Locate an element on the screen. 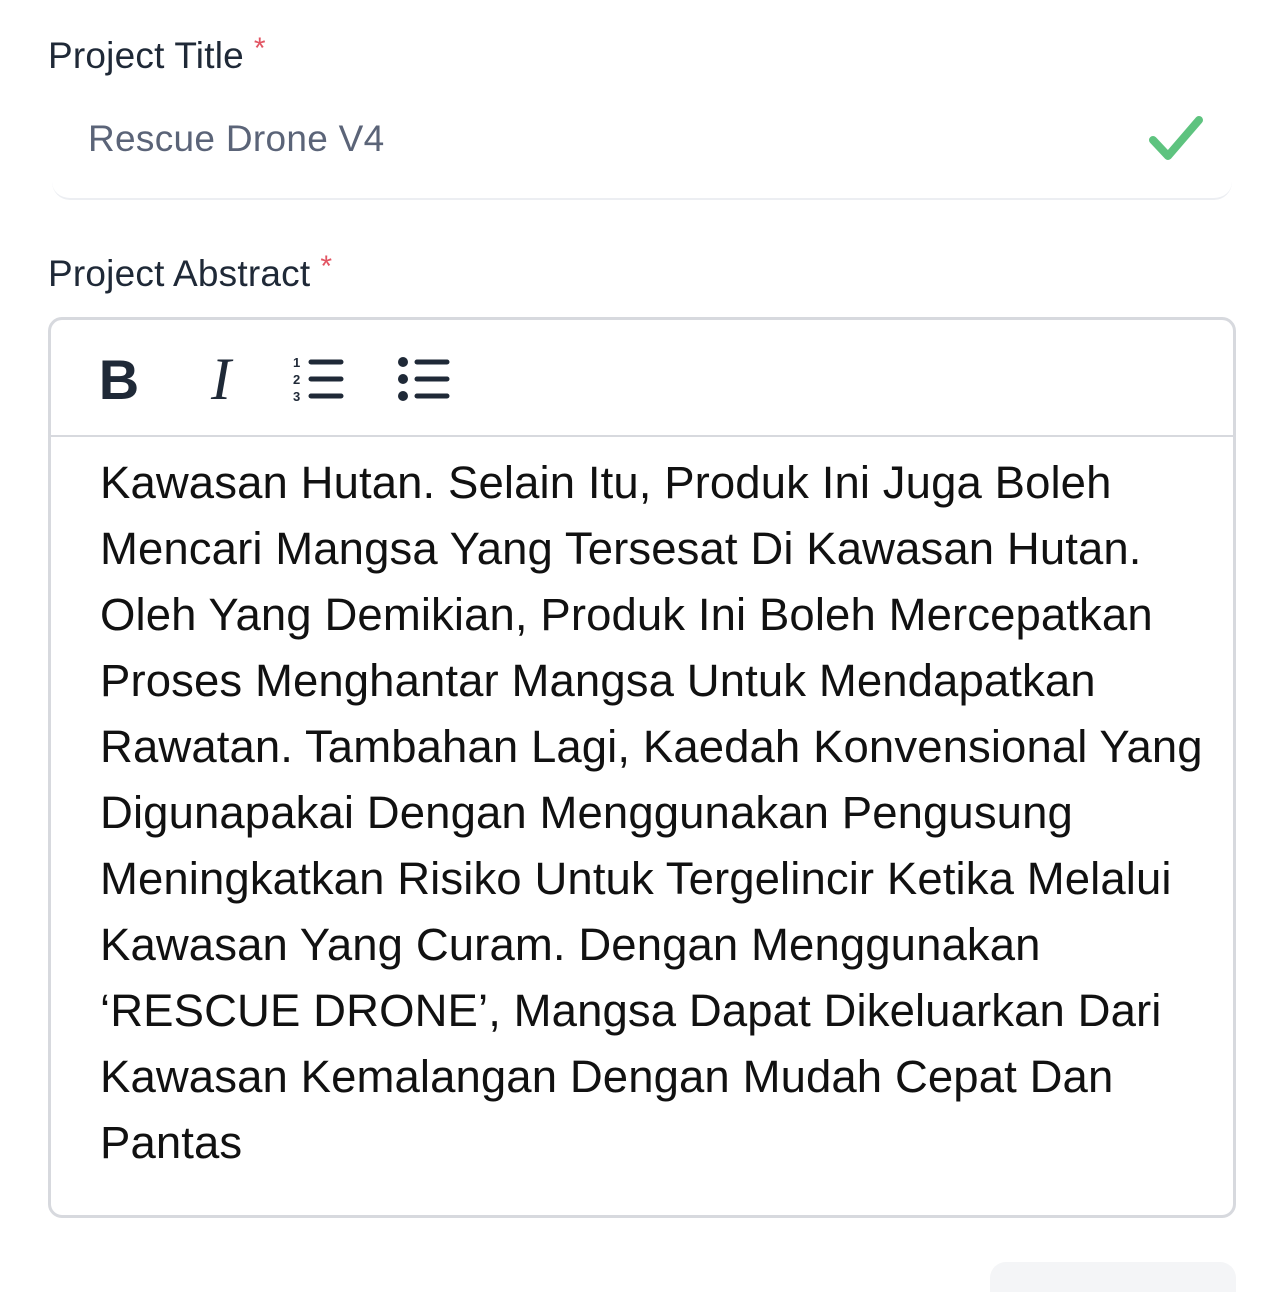 This screenshot has width=1284, height=1292. project-abstract-label-text: Project Abstract is located at coordinates (179, 273).